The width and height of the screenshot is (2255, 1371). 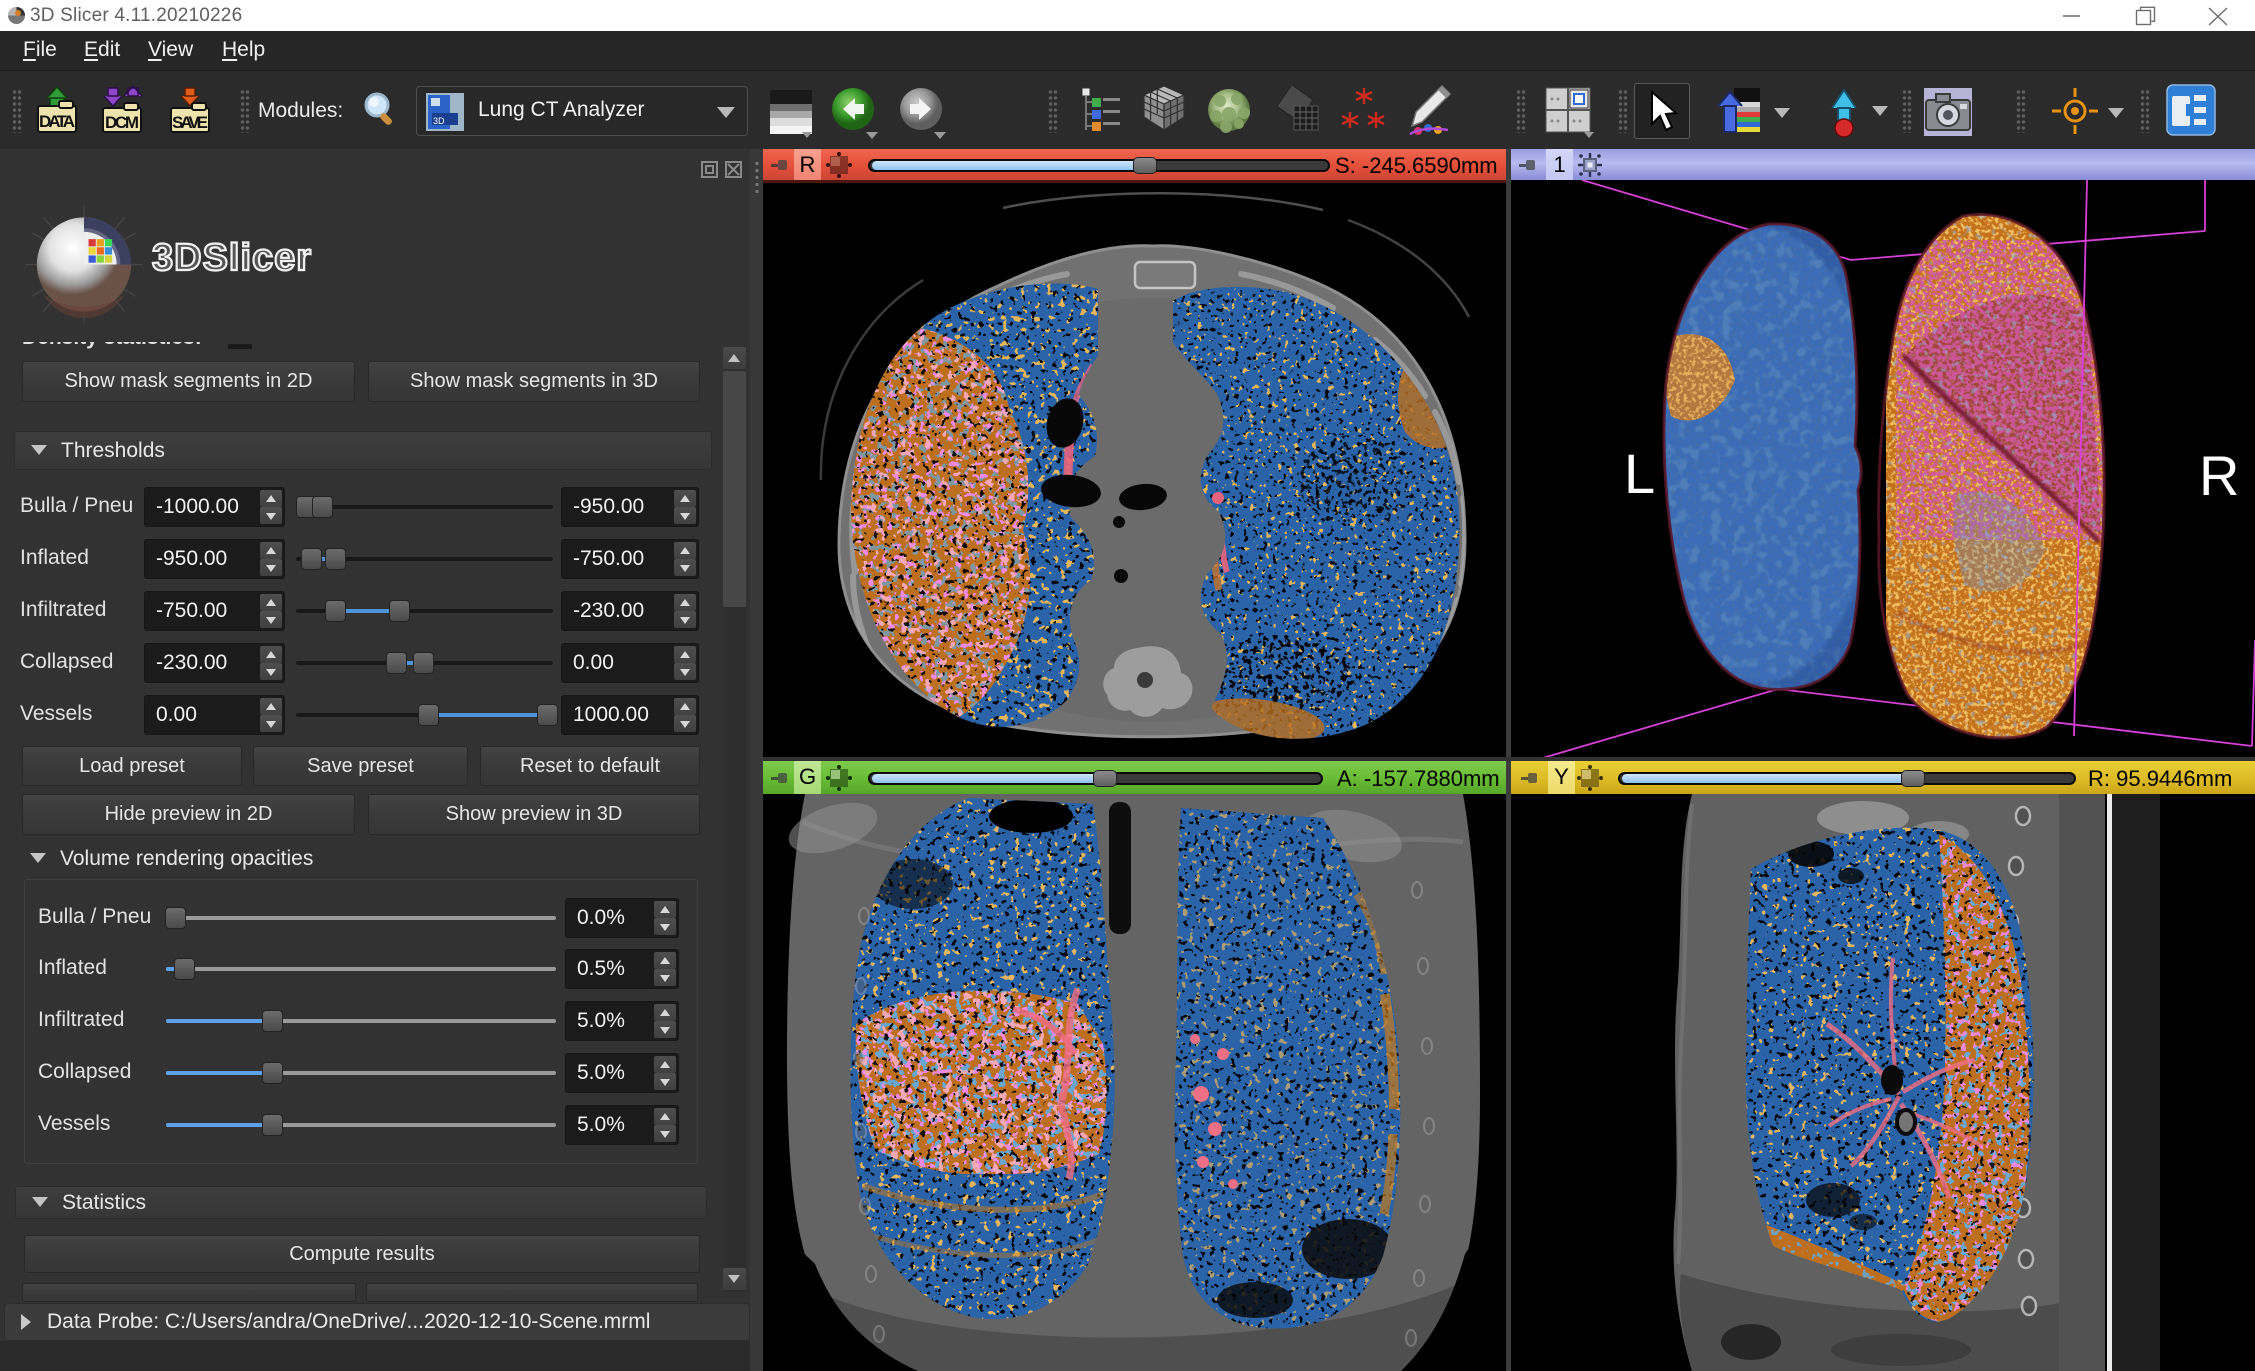 What do you see at coordinates (1639, 473) in the screenshot?
I see `svg-text: L` at bounding box center [1639, 473].